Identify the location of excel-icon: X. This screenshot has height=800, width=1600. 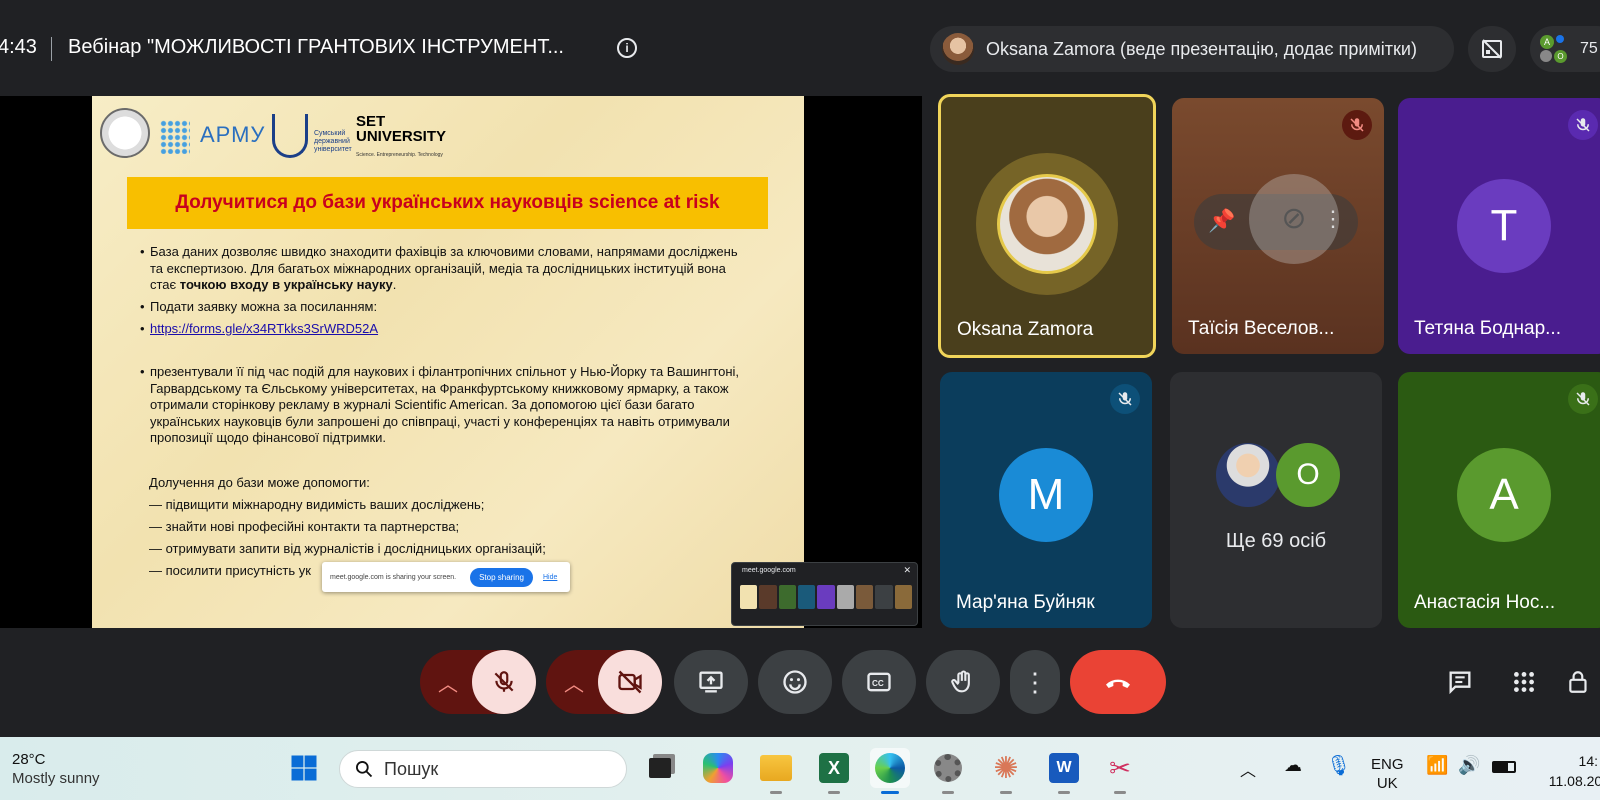
(834, 768).